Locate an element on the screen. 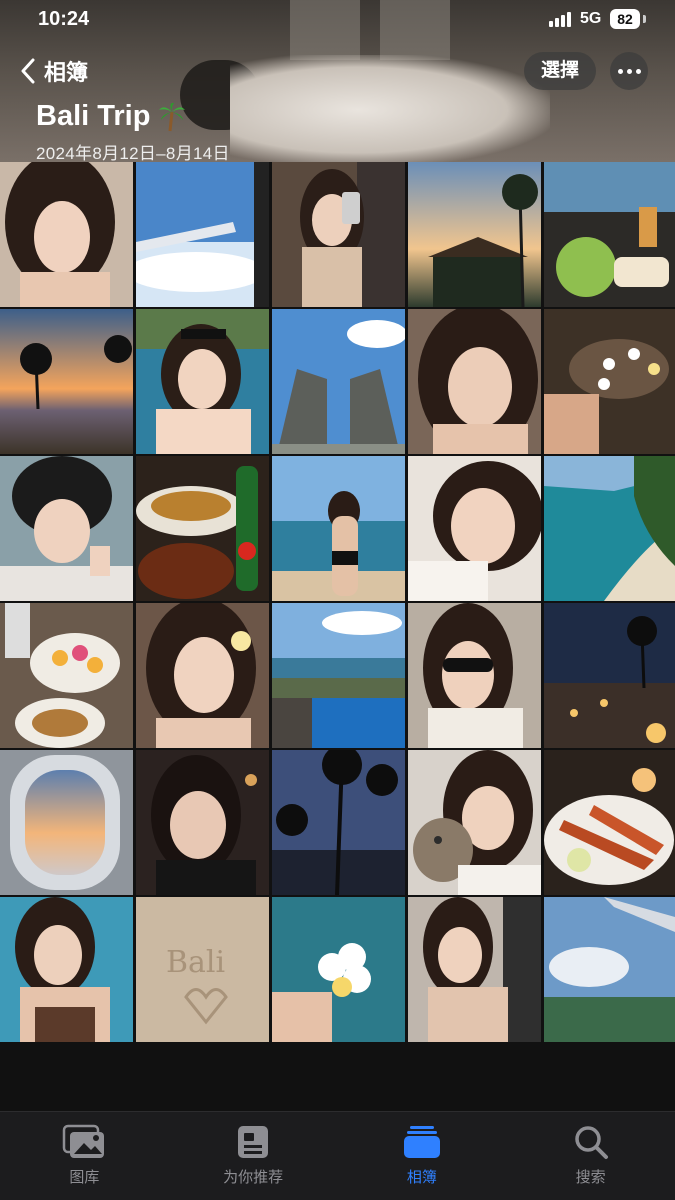  photo-fruit-breakfast is located at coordinates (66, 675).